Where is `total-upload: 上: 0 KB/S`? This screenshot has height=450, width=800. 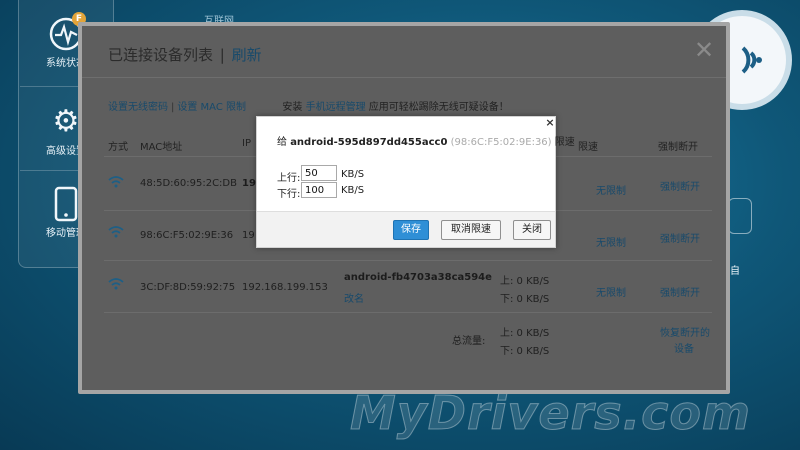
total-upload: 上: 0 KB/S is located at coordinates (525, 333).